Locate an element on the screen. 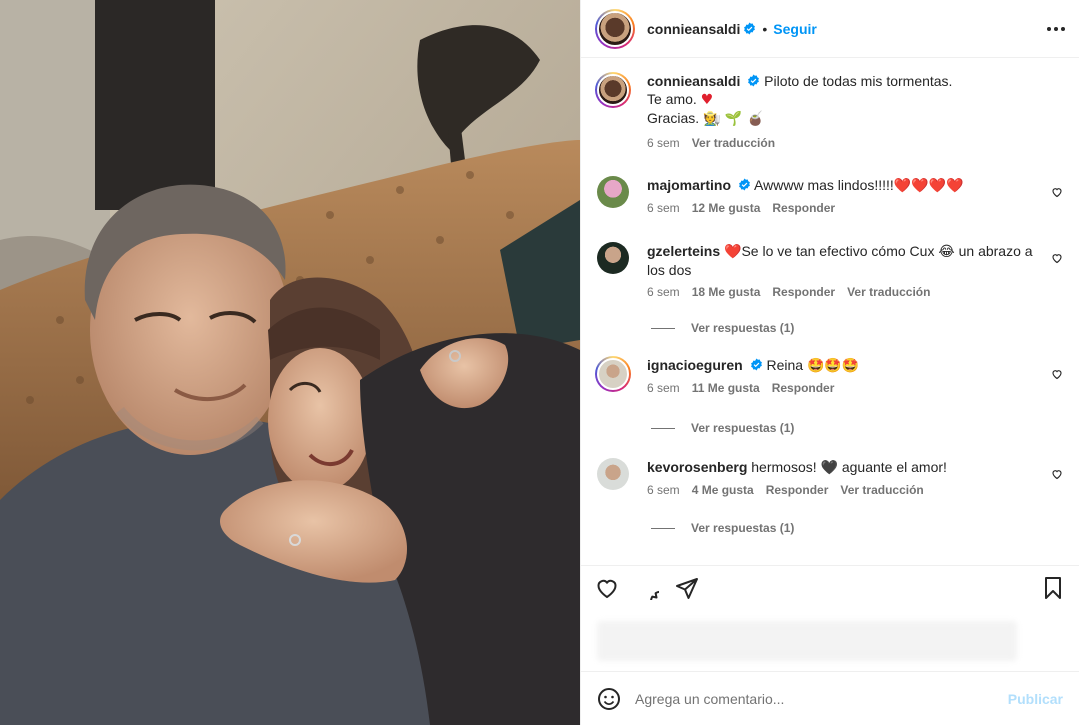 The width and height of the screenshot is (1079, 725). comment-text: hermosos! is located at coordinates (784, 467).